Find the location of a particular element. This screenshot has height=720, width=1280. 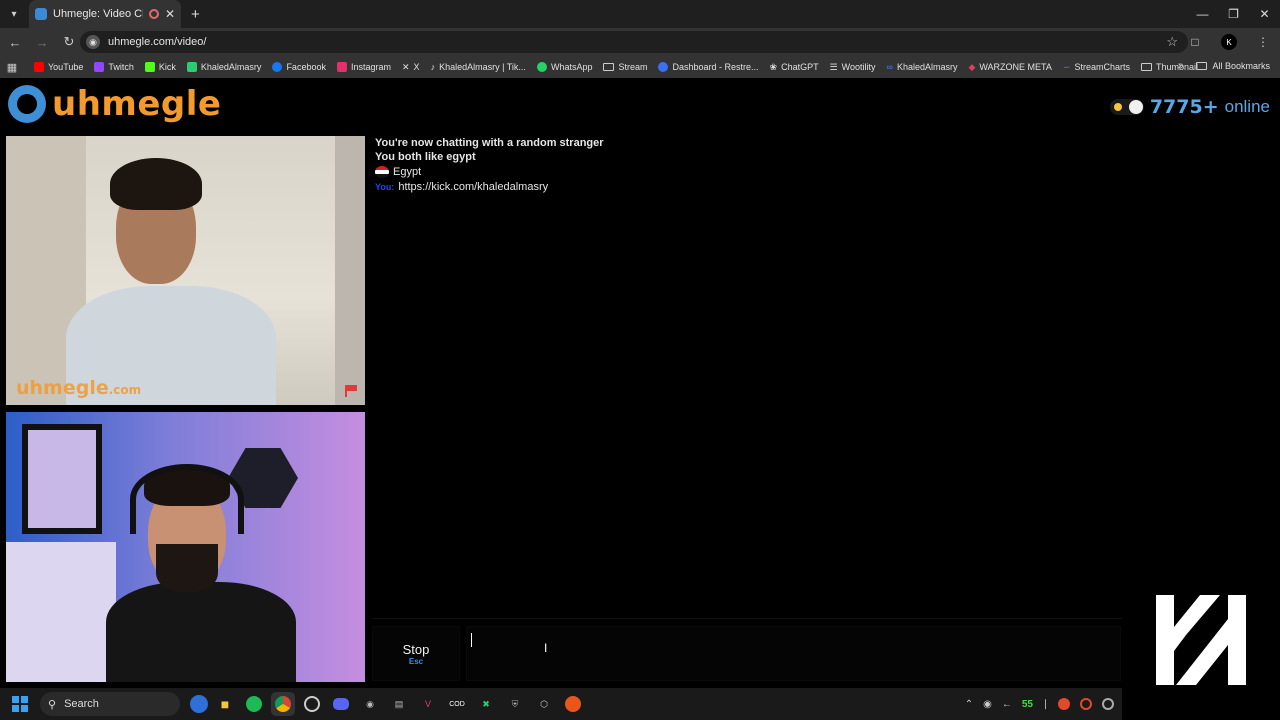

restream-icon is located at coordinates (663, 67).